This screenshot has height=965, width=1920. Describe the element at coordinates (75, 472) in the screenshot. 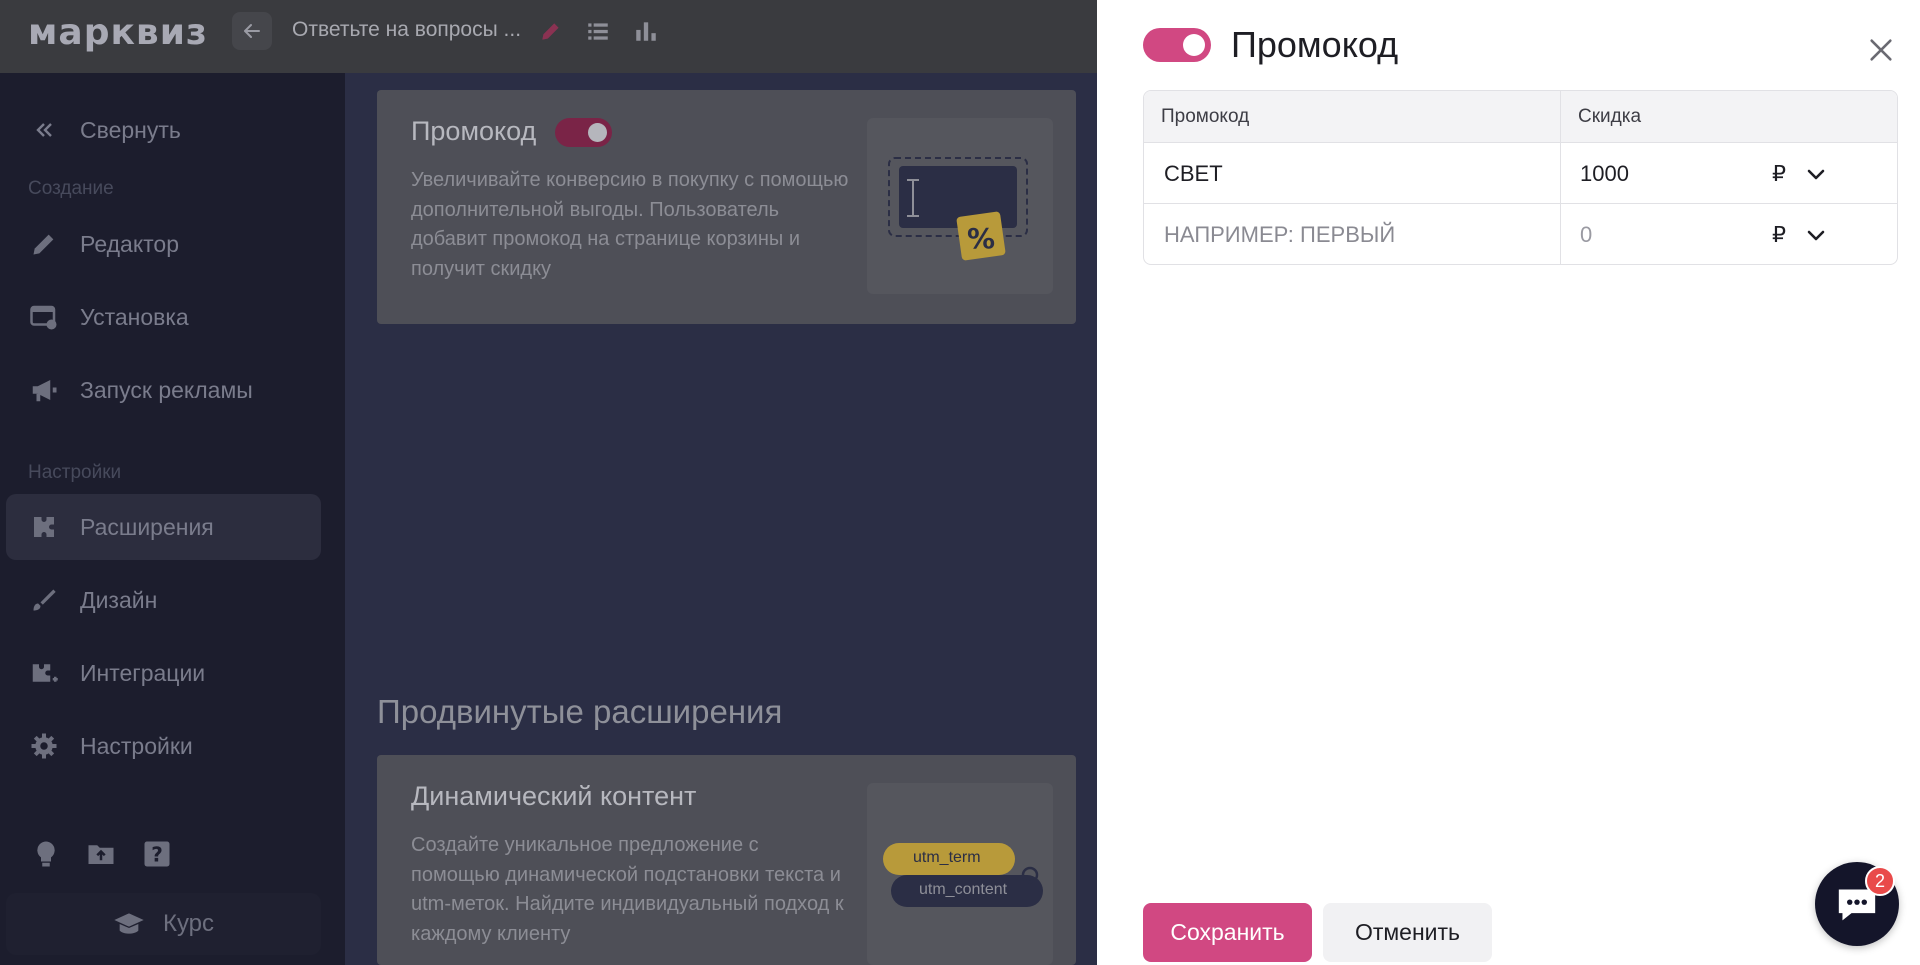

I see `section-label-settings: Настройки` at that location.